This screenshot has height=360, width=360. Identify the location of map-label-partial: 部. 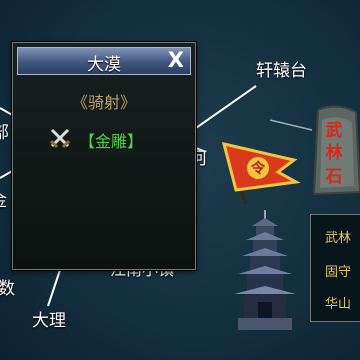
(4, 130).